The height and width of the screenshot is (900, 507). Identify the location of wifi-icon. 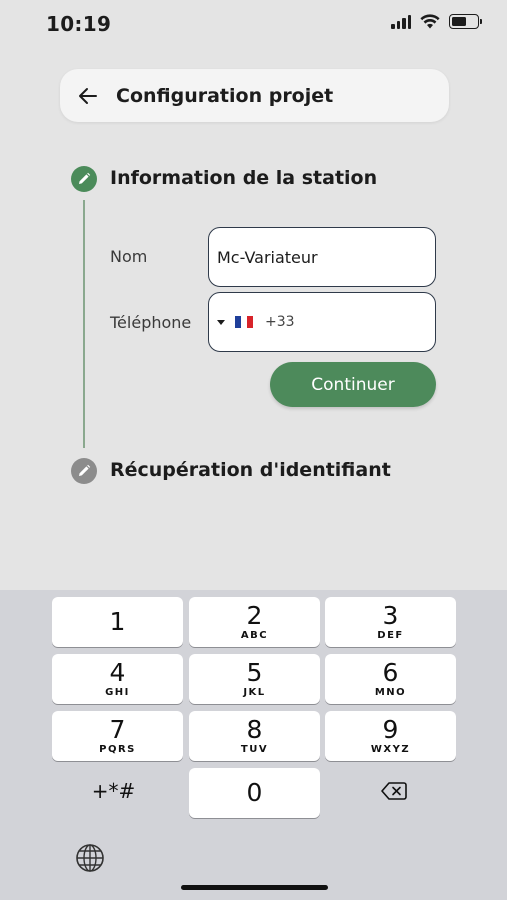
(430, 21).